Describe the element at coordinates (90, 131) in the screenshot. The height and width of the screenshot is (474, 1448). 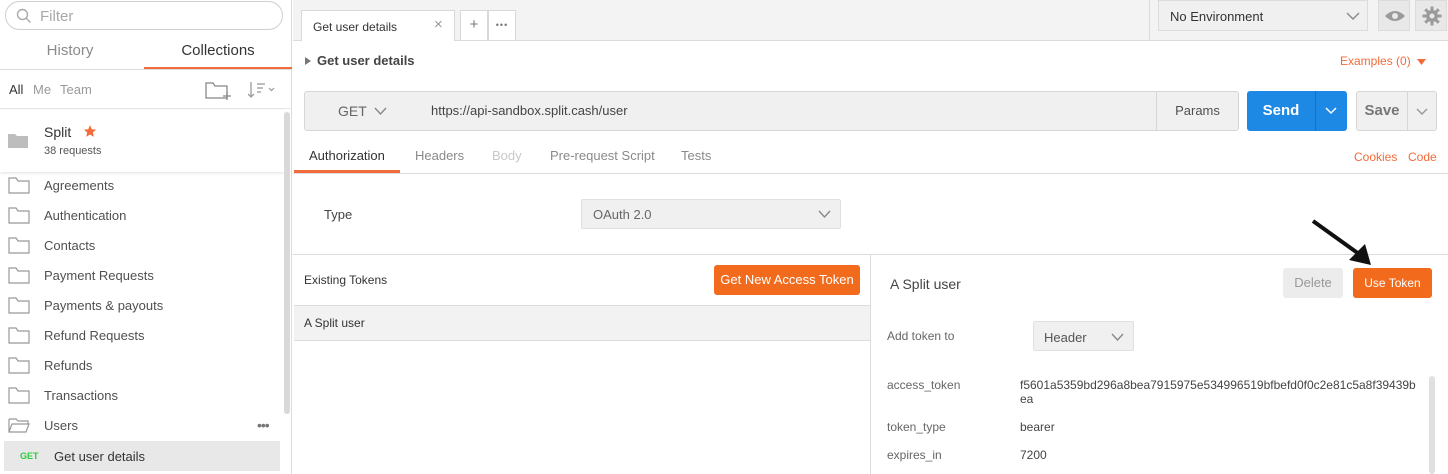
I see `star-icon` at that location.